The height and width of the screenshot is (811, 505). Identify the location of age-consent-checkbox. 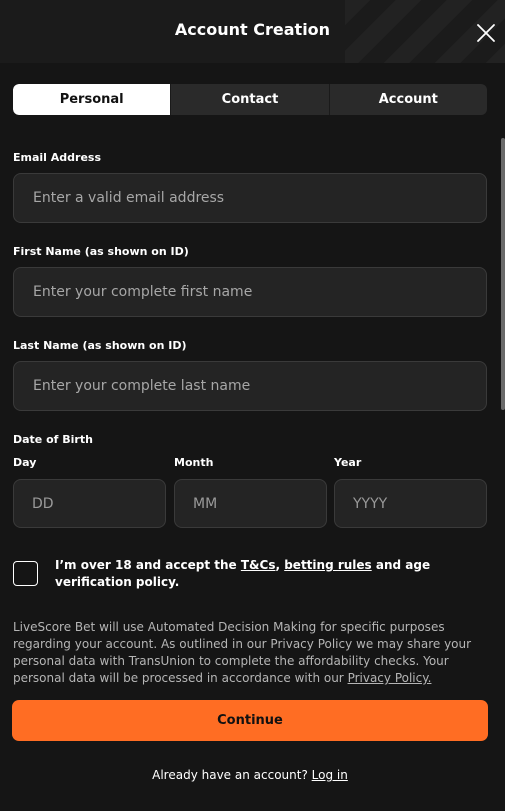
(25, 573).